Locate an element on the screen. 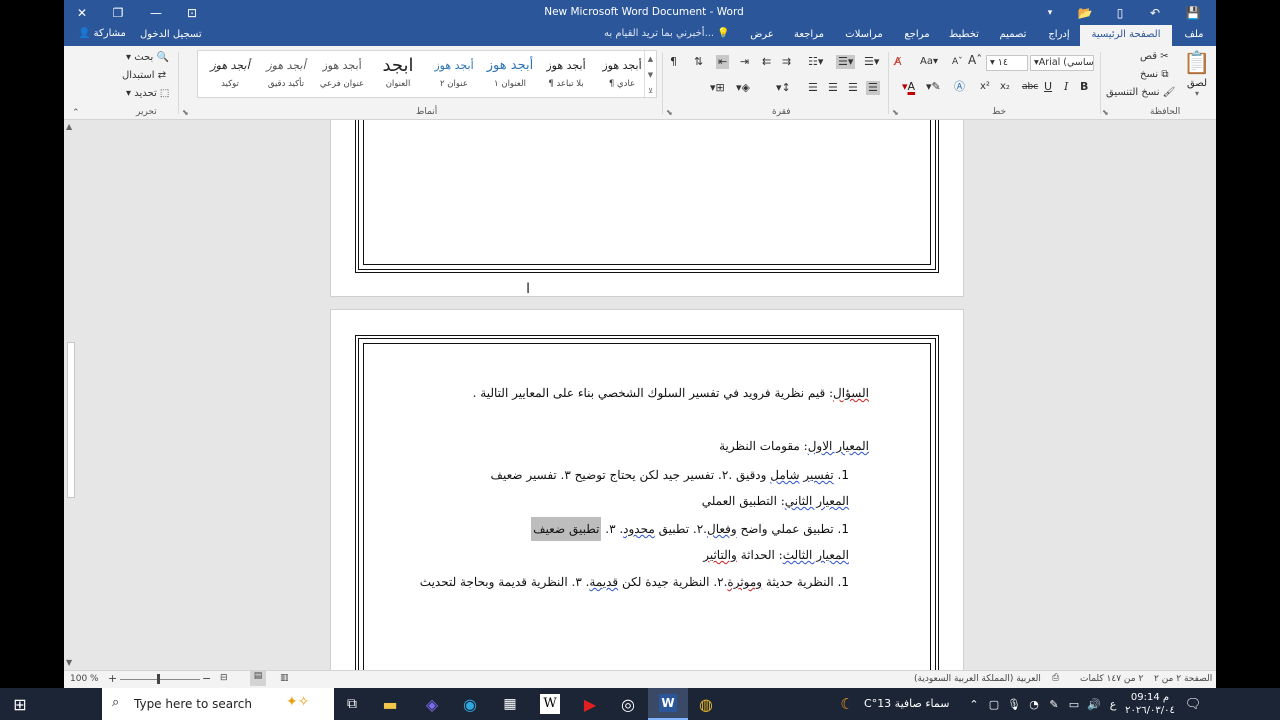 This screenshot has width=1280, height=720. superscript-button: x² is located at coordinates (985, 87).